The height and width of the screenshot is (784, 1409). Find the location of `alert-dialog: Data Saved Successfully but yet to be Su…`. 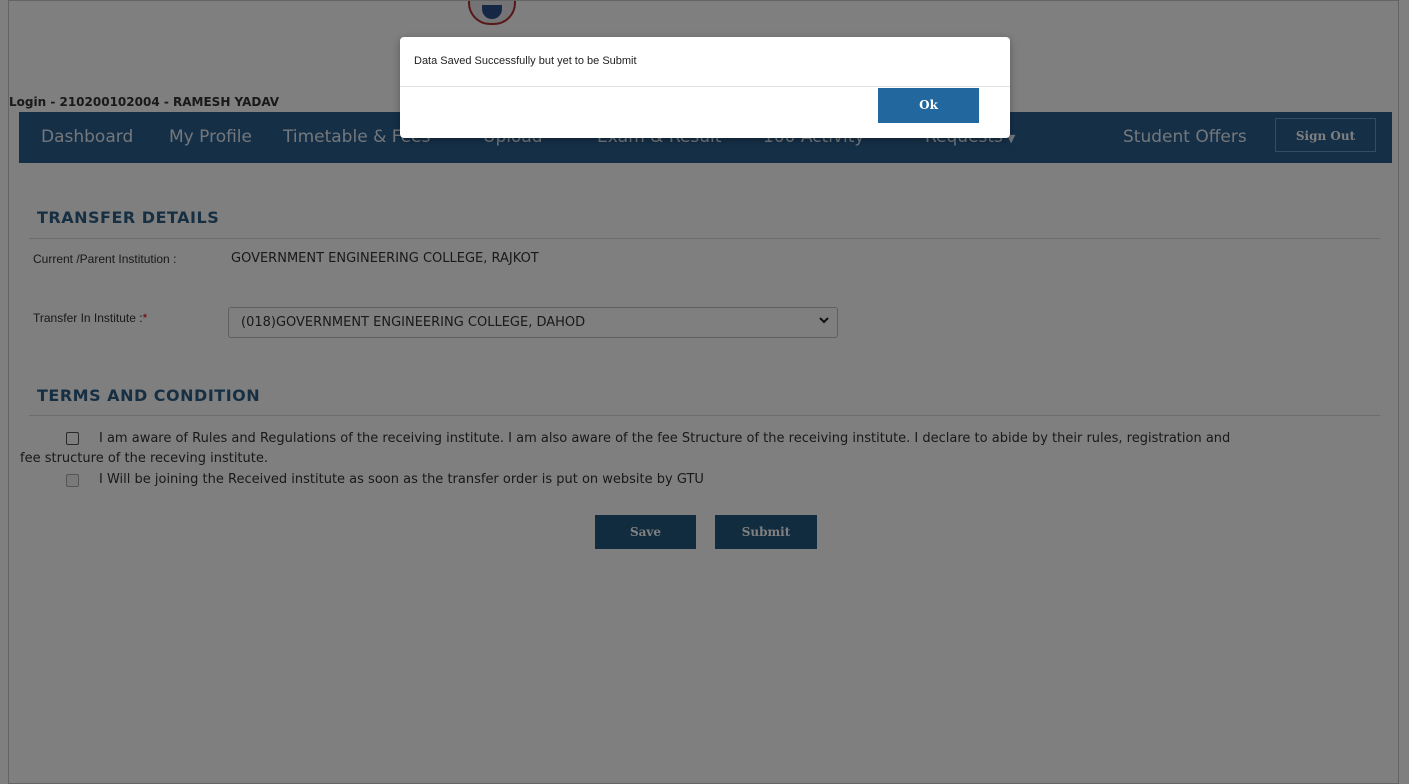

alert-dialog: Data Saved Successfully but yet to be Su… is located at coordinates (705, 87).